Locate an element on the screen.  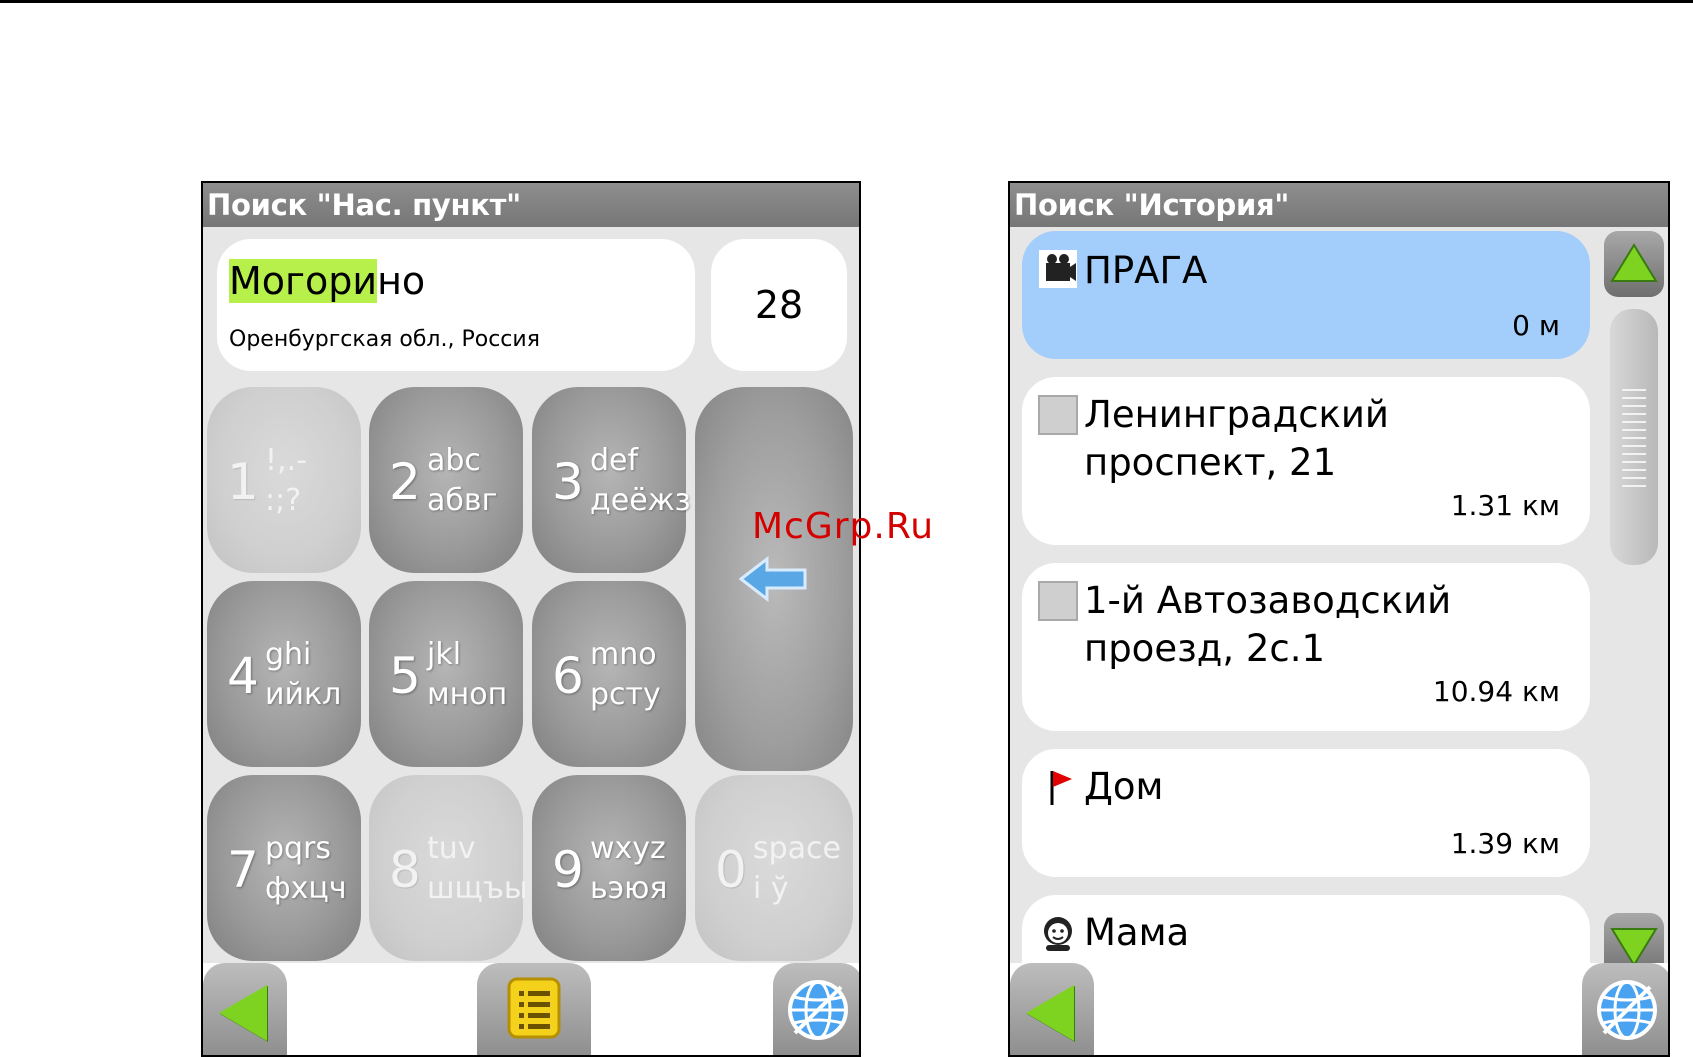
key-cyrillic-letters: деёжз is located at coordinates (640, 500).